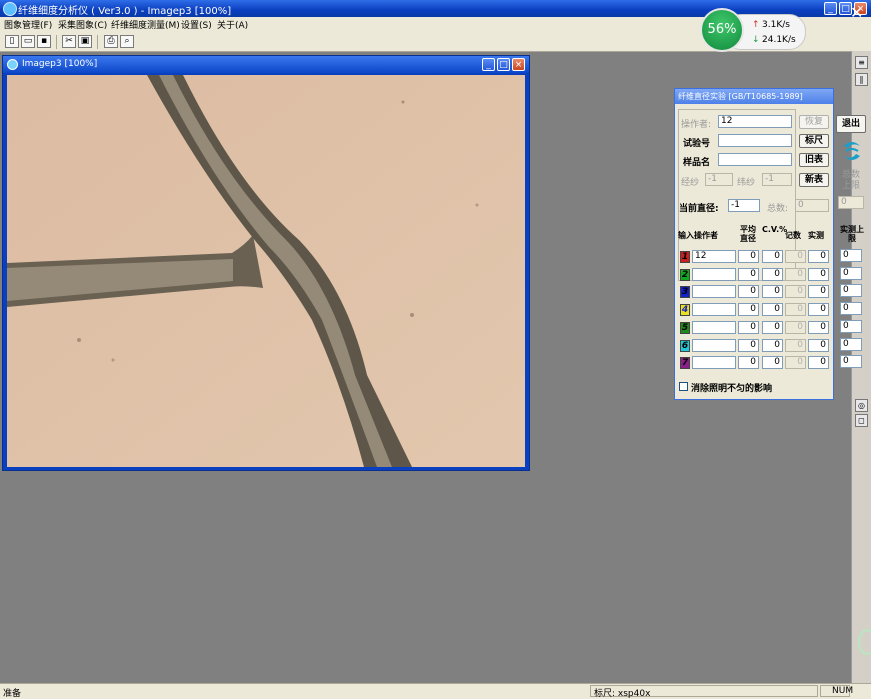 This screenshot has height=699, width=871. What do you see at coordinates (861, 420) in the screenshot?
I see `fit-tool-icon: ◻` at bounding box center [861, 420].